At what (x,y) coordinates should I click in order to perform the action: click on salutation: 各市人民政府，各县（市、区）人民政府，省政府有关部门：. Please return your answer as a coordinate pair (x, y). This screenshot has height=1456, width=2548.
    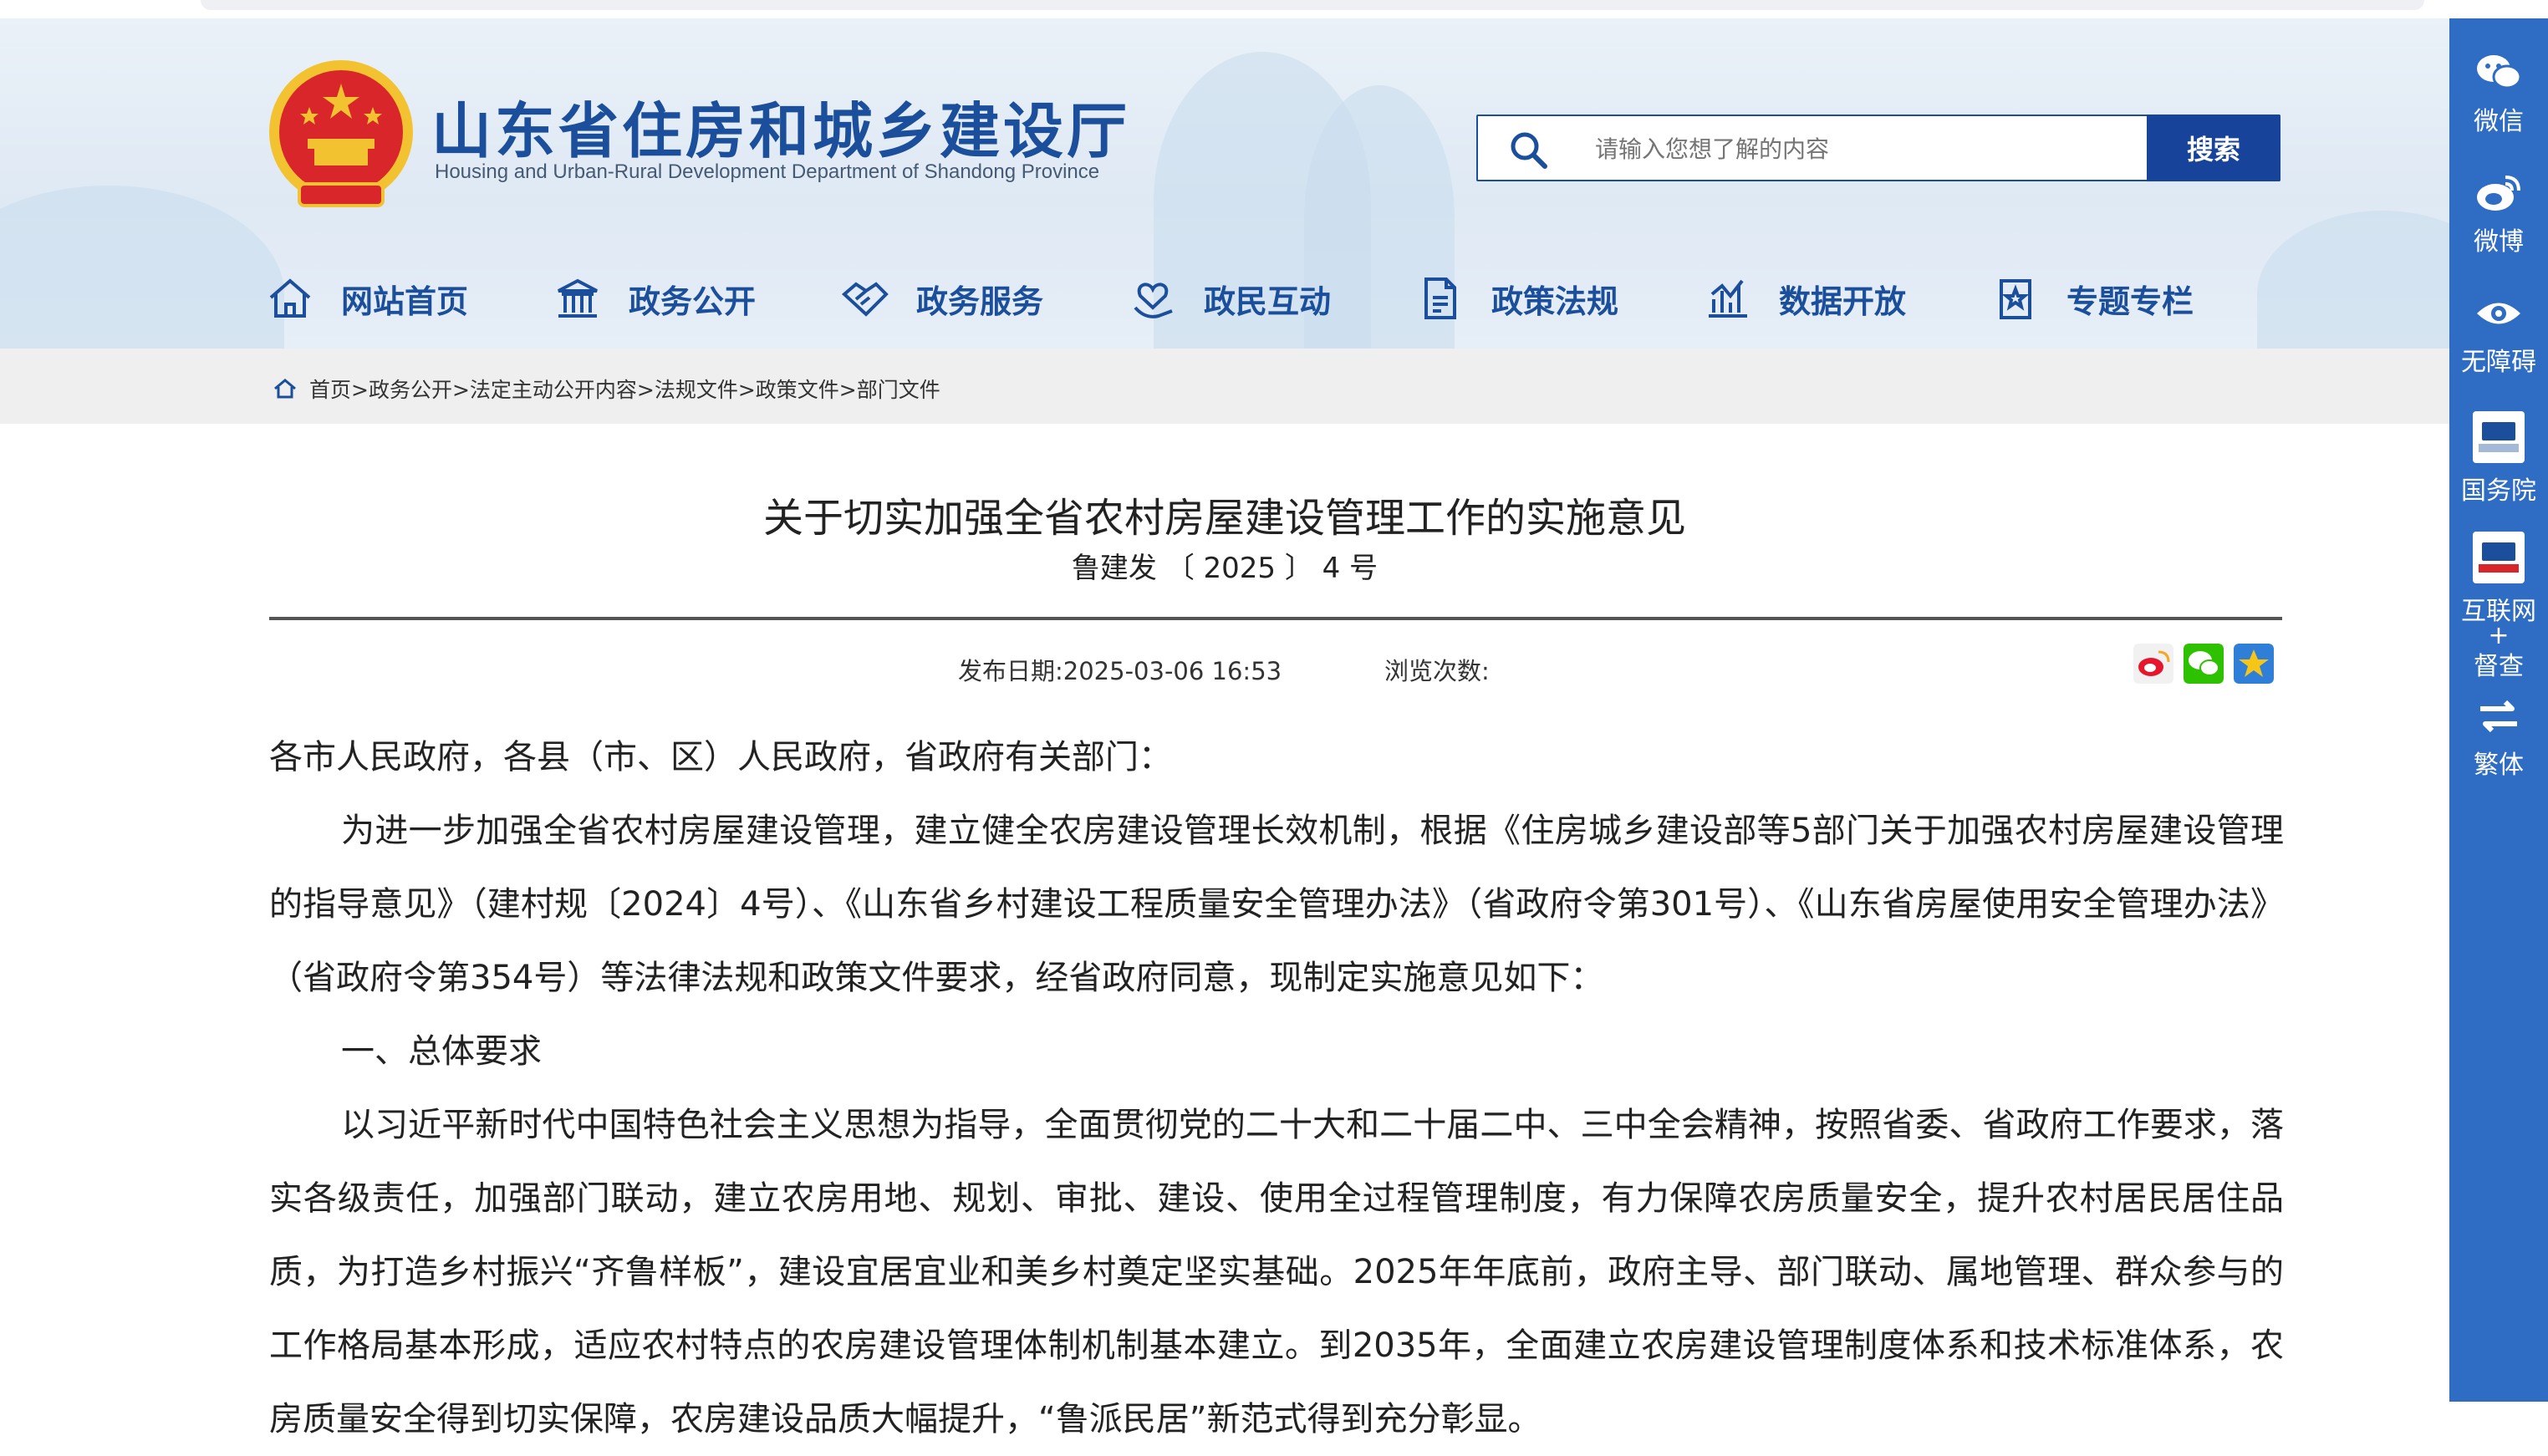
    Looking at the image, I should click on (720, 757).